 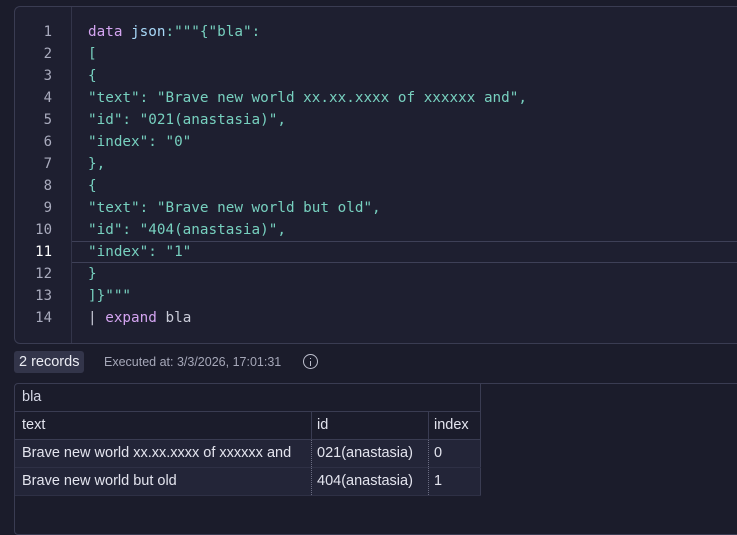 I want to click on info-icon, so click(x=310, y=361).